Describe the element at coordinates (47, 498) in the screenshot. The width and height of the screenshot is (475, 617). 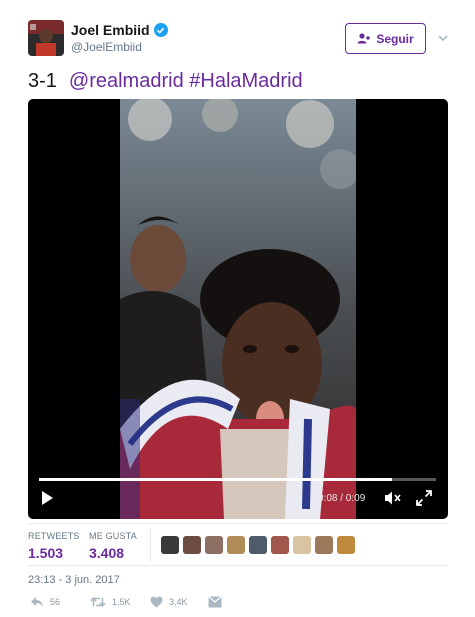
I see `play-icon` at that location.